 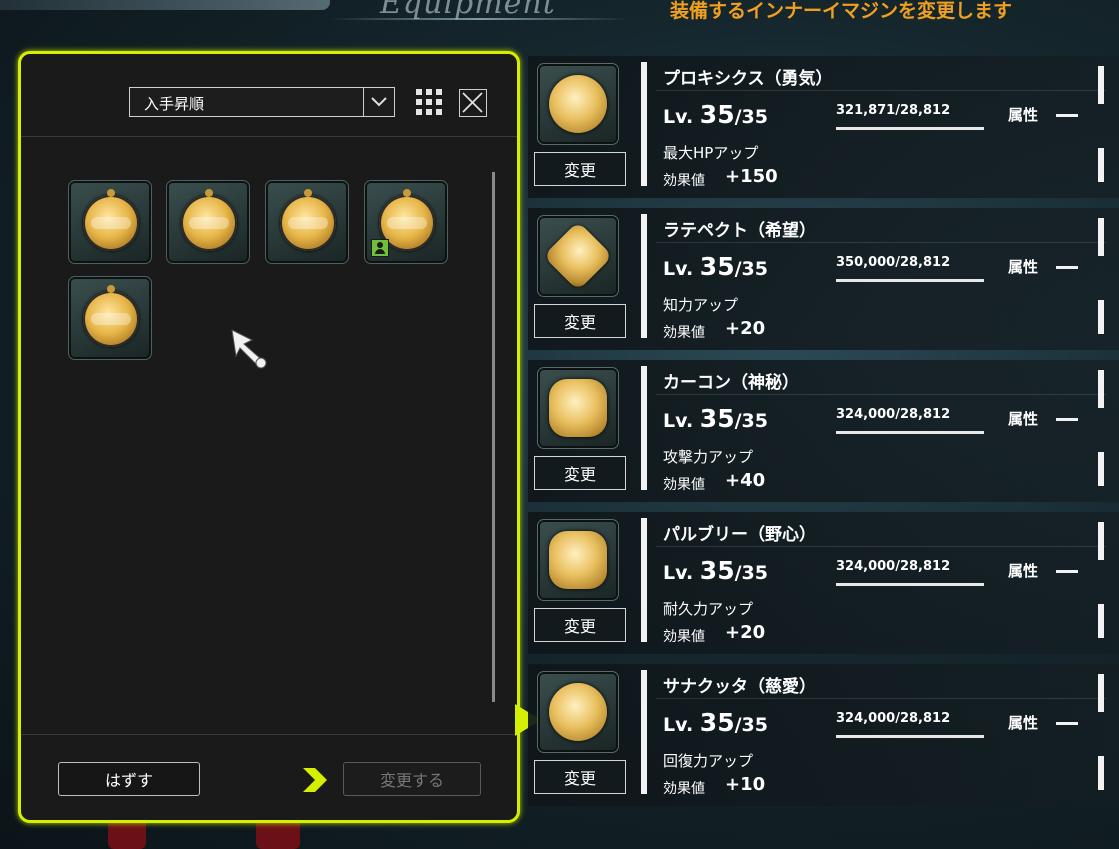 I want to click on effect-value: +40, so click(x=745, y=480).